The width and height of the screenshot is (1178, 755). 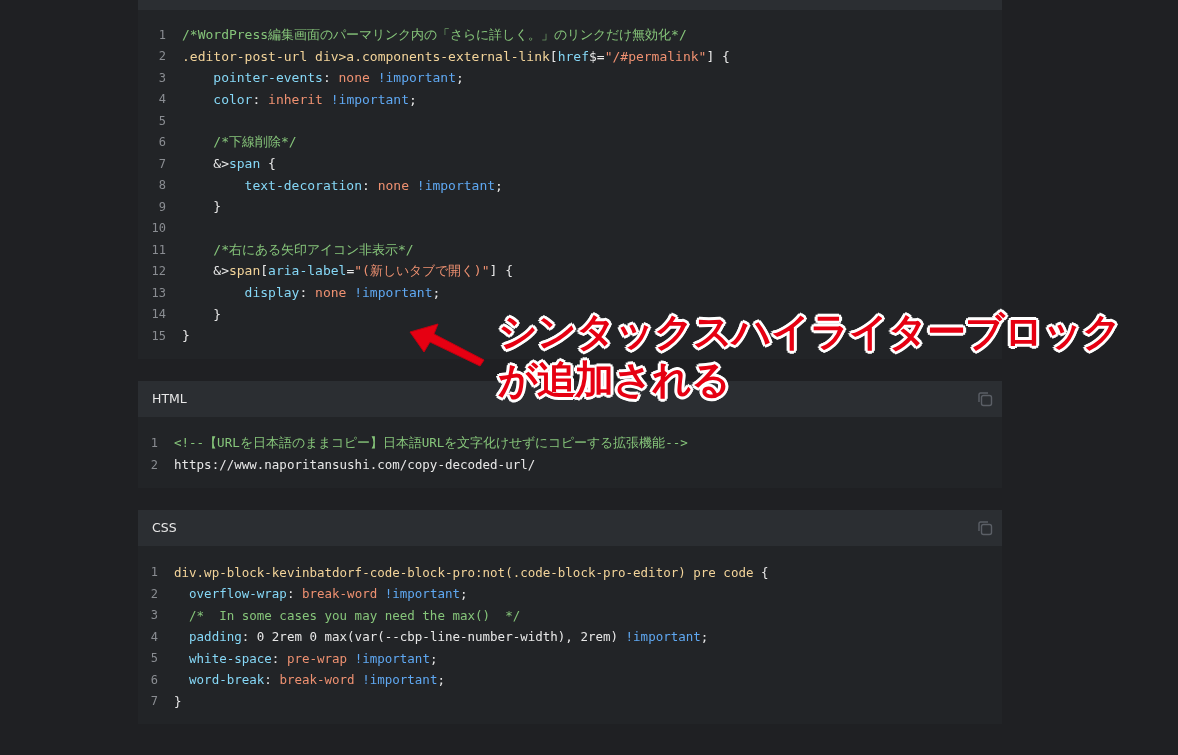 I want to click on code-line: <!--【URLを日本語のままコピー】日本語URLを文字化けせずにコピーする拡張機能-->, so click(x=431, y=443).